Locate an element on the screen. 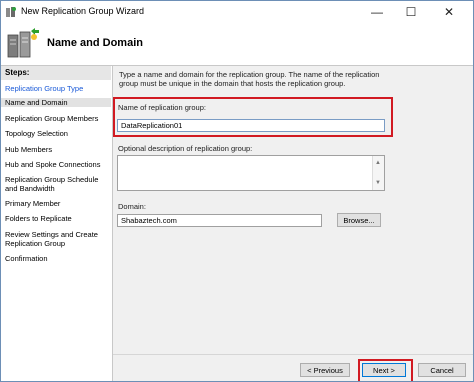 This screenshot has height=382, width=474. step-folders-to-replicate: Folders to Replicate is located at coordinates (38, 218).